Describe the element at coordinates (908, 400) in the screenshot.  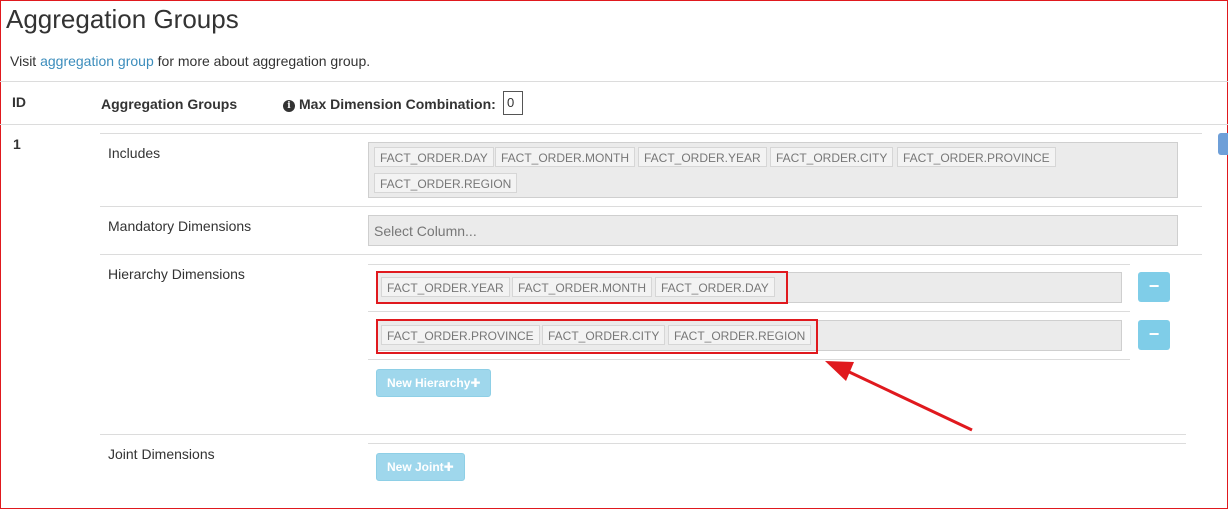
I see `annotation-arrow-shaft` at that location.